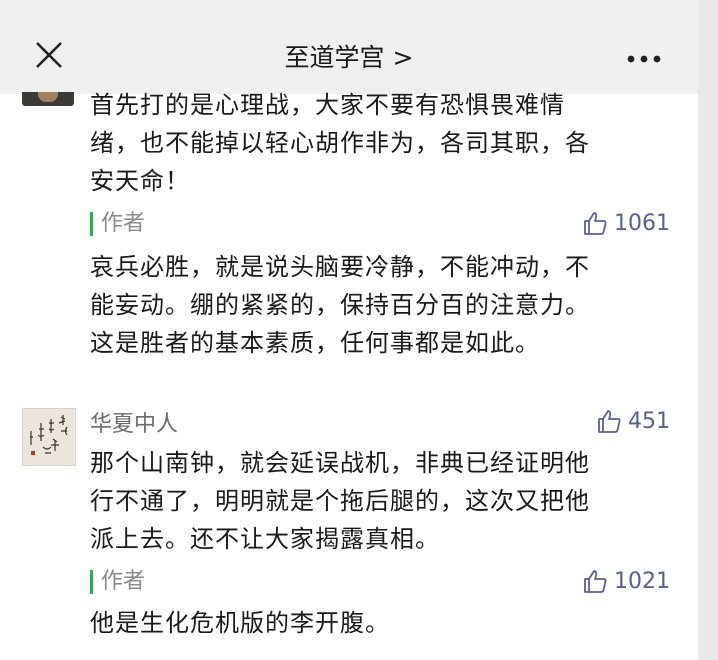 The width and height of the screenshot is (718, 660). I want to click on like-button: 451, so click(633, 421).